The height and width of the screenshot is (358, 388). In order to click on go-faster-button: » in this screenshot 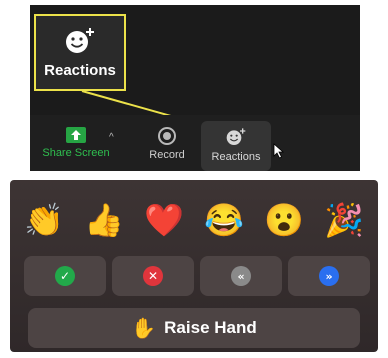, I will do `click(329, 276)`.